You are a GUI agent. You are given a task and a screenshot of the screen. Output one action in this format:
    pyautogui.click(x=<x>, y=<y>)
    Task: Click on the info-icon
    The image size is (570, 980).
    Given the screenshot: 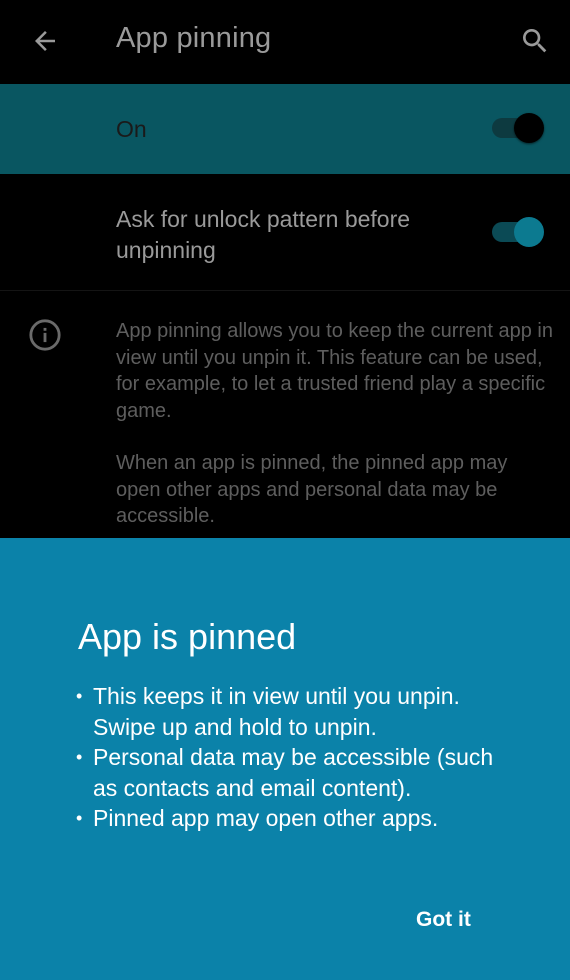 What is the action you would take?
    pyautogui.click(x=45, y=335)
    